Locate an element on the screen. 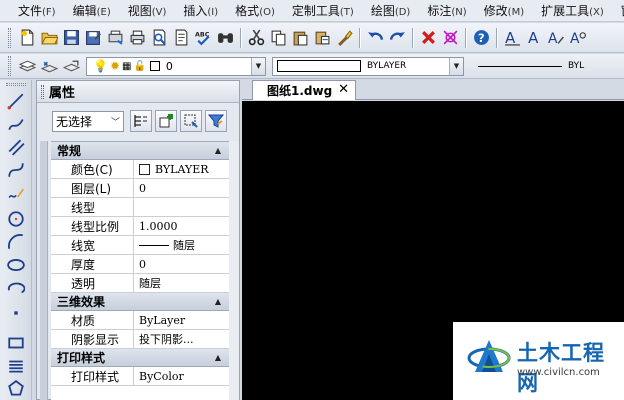 The height and width of the screenshot is (400, 624). property-row-plot-style: 打印样式 ByColor is located at coordinates (140, 376).